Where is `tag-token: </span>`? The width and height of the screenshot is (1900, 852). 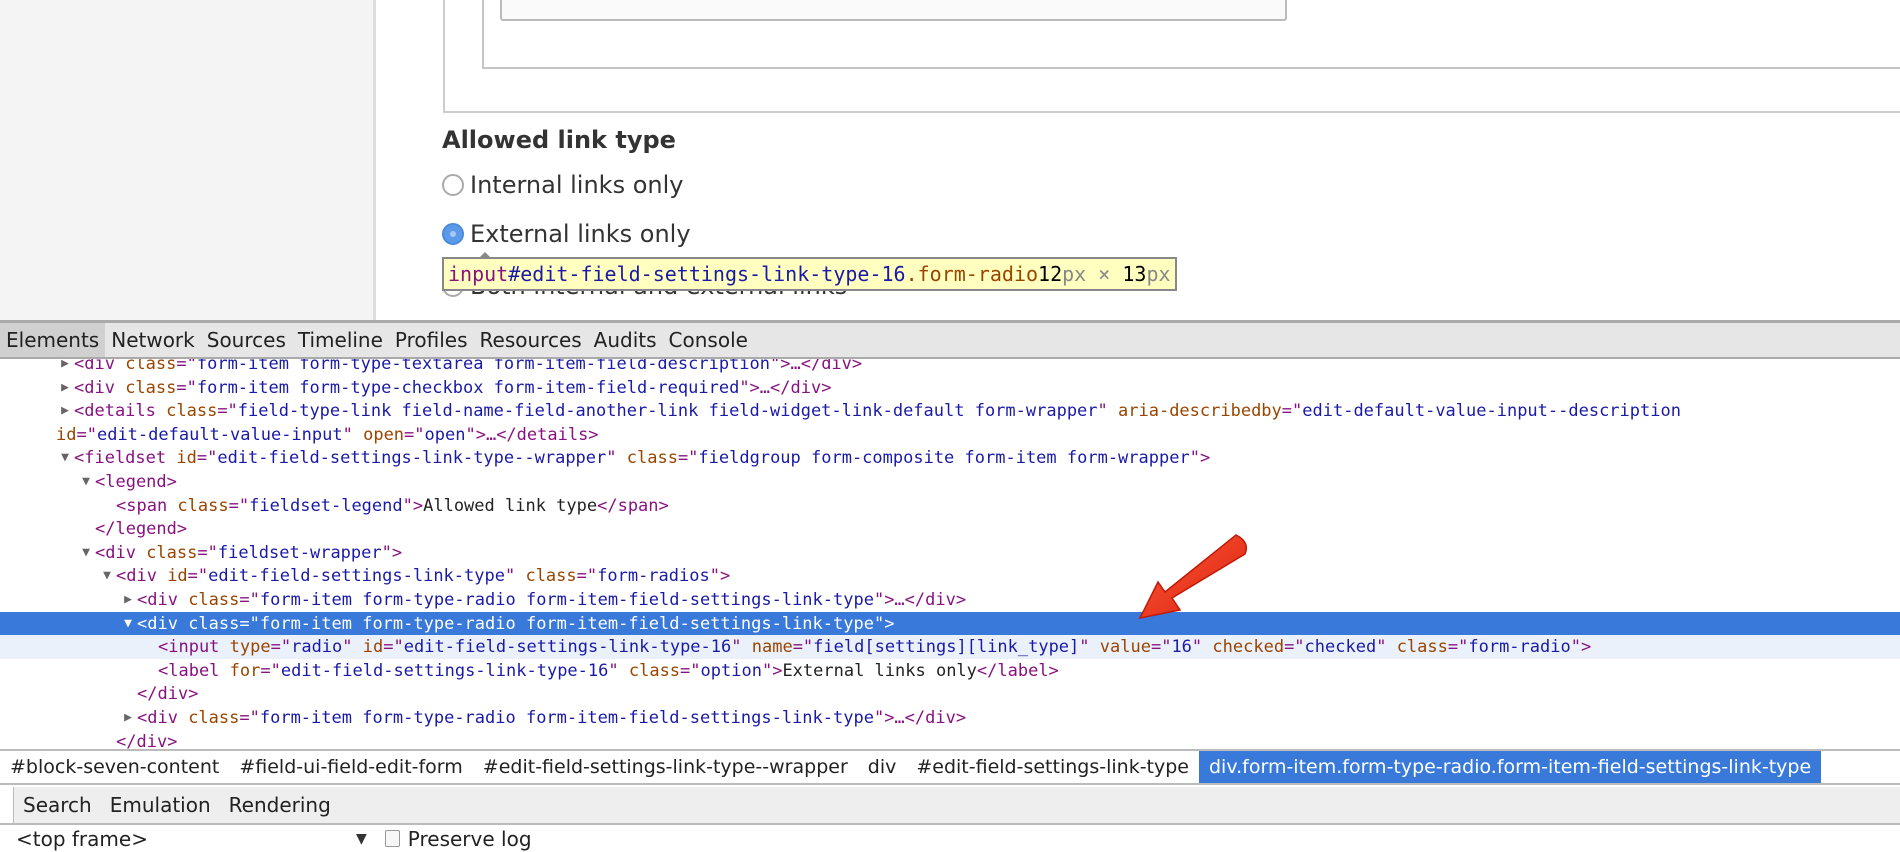
tag-token: </span> is located at coordinates (633, 505).